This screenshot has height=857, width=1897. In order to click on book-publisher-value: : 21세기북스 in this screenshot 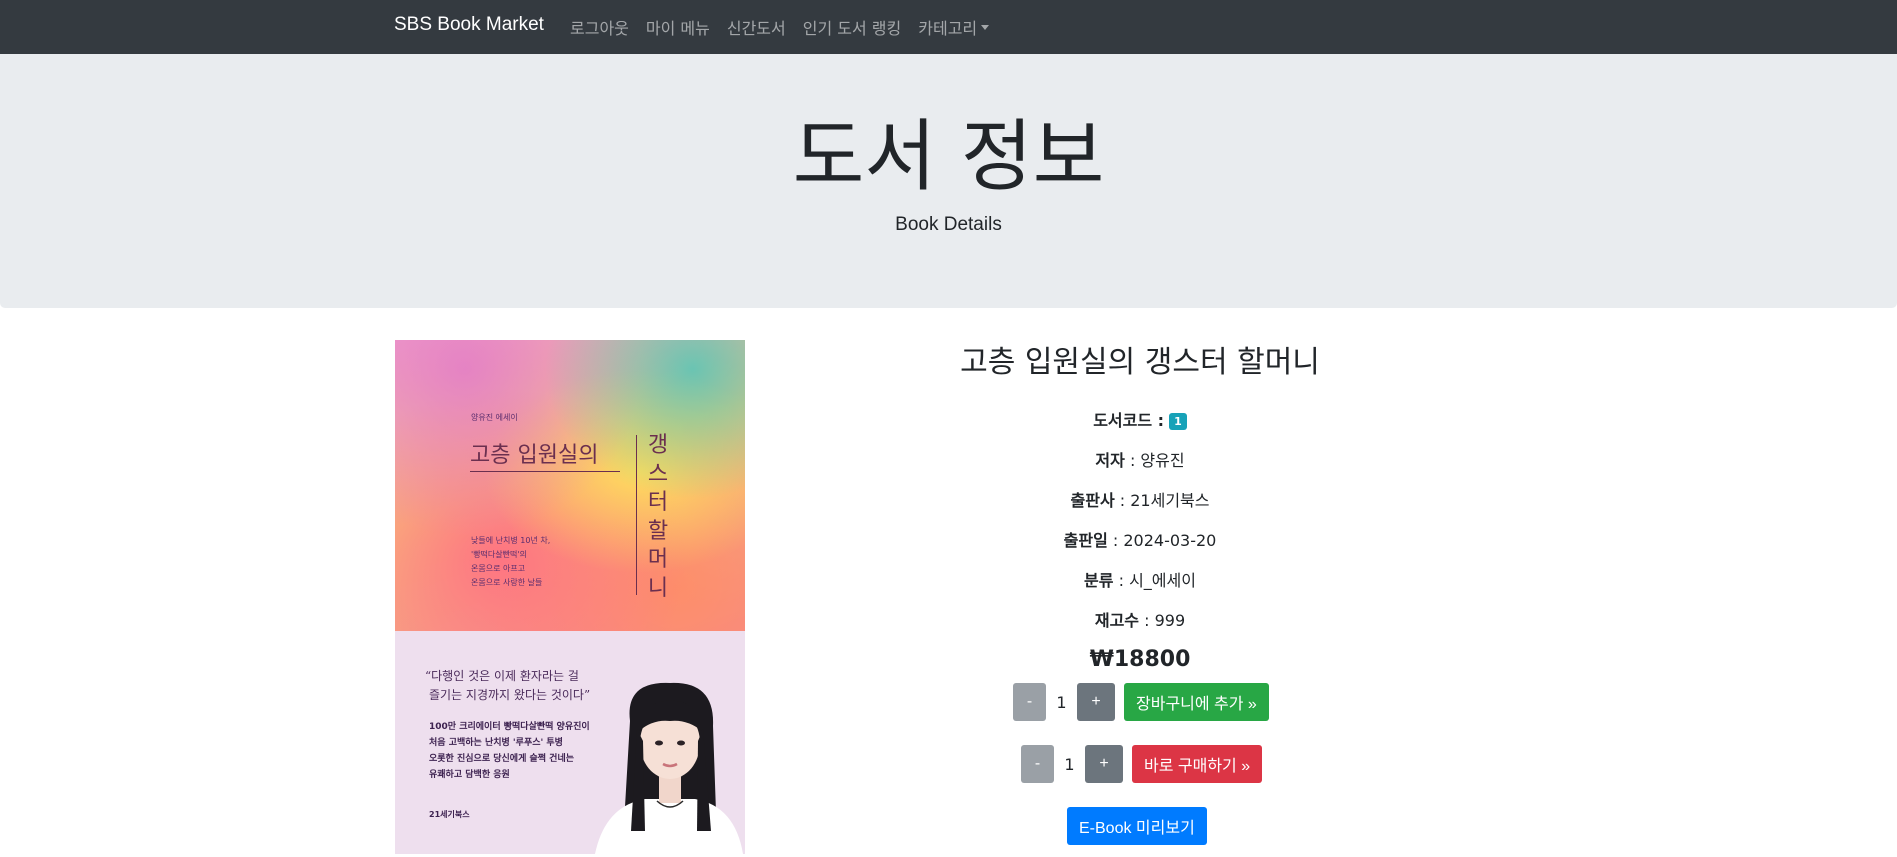, I will do `click(1162, 500)`.